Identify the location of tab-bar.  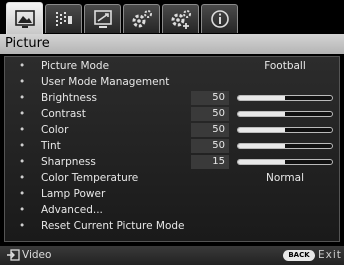
(172, 17).